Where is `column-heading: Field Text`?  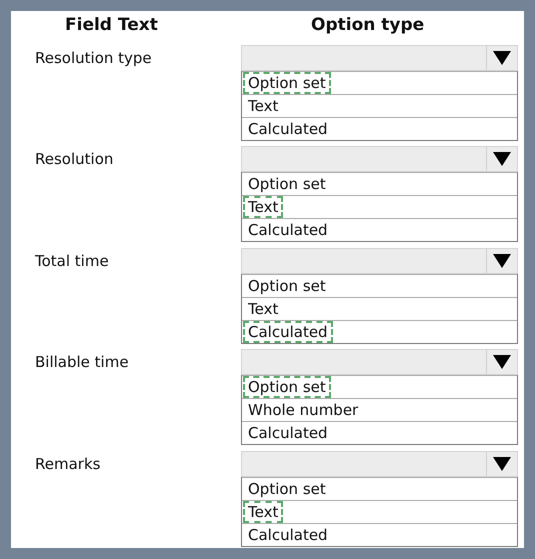 column-heading: Field Text is located at coordinates (111, 26).